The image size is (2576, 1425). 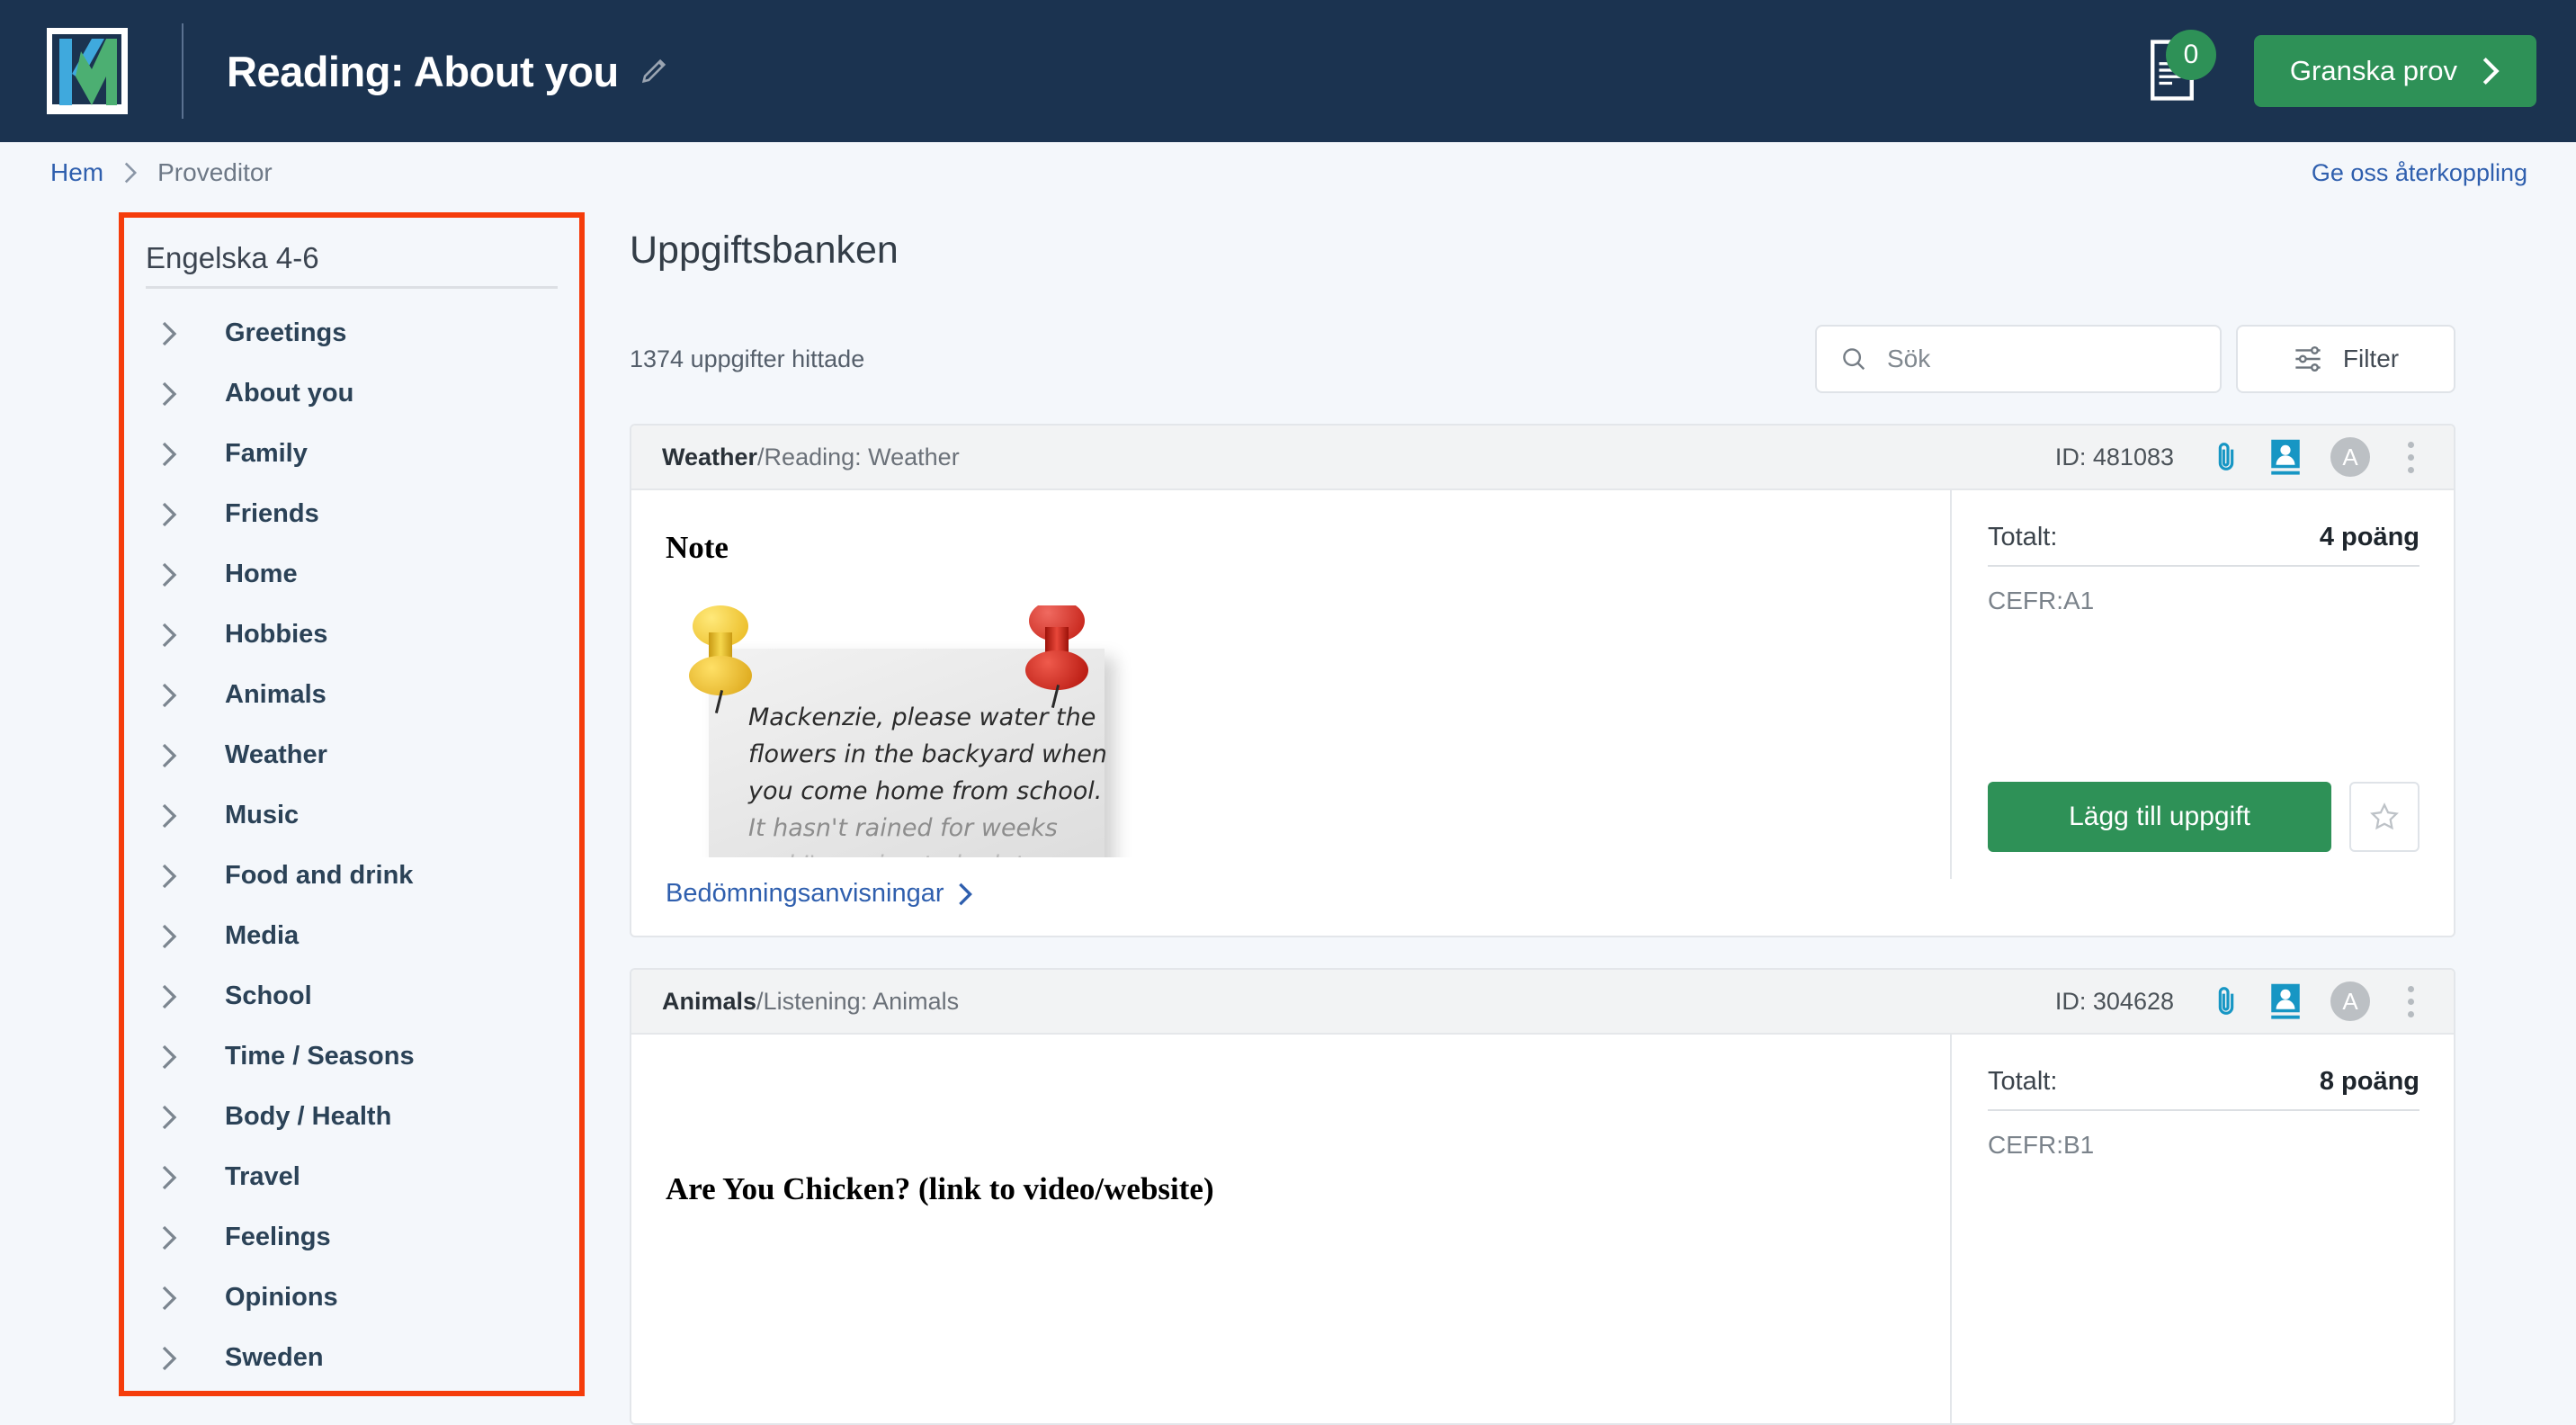 What do you see at coordinates (351, 1298) in the screenshot?
I see `sidebar-item-opinions: Opinions` at bounding box center [351, 1298].